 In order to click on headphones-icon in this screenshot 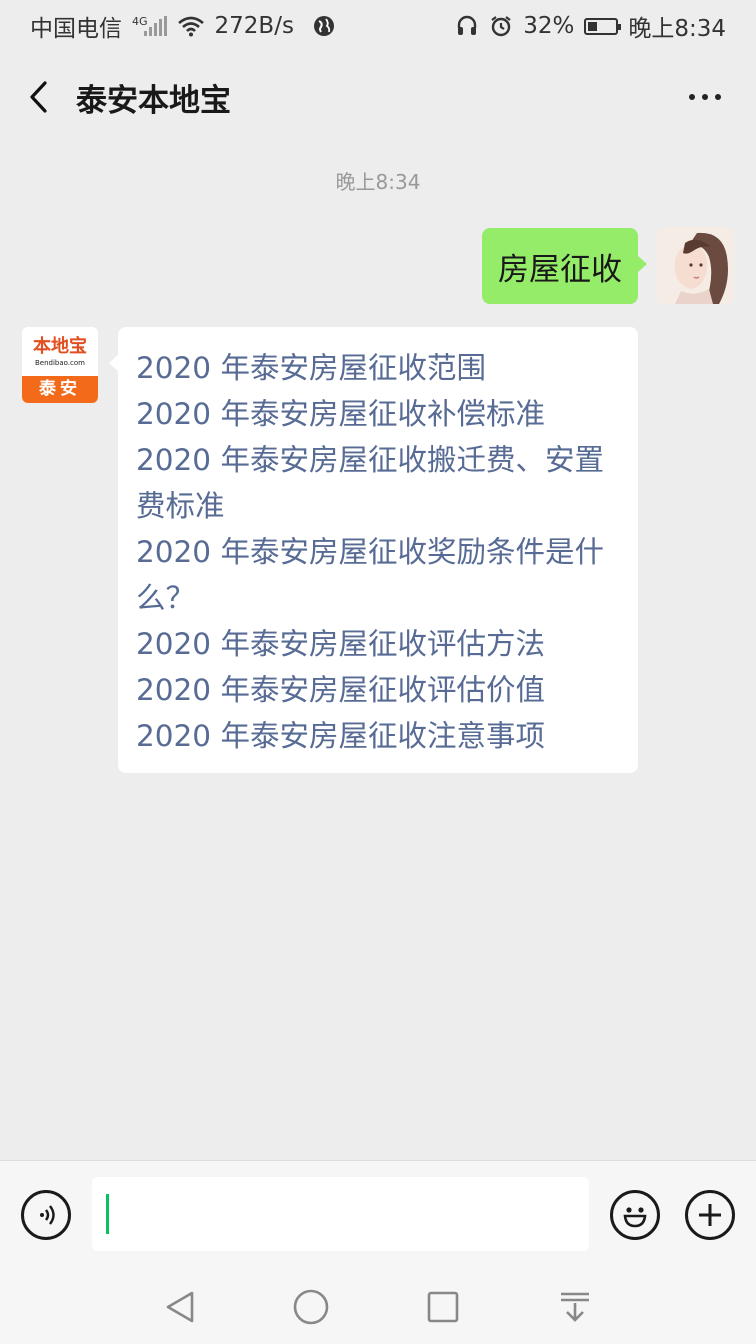, I will do `click(467, 25)`.